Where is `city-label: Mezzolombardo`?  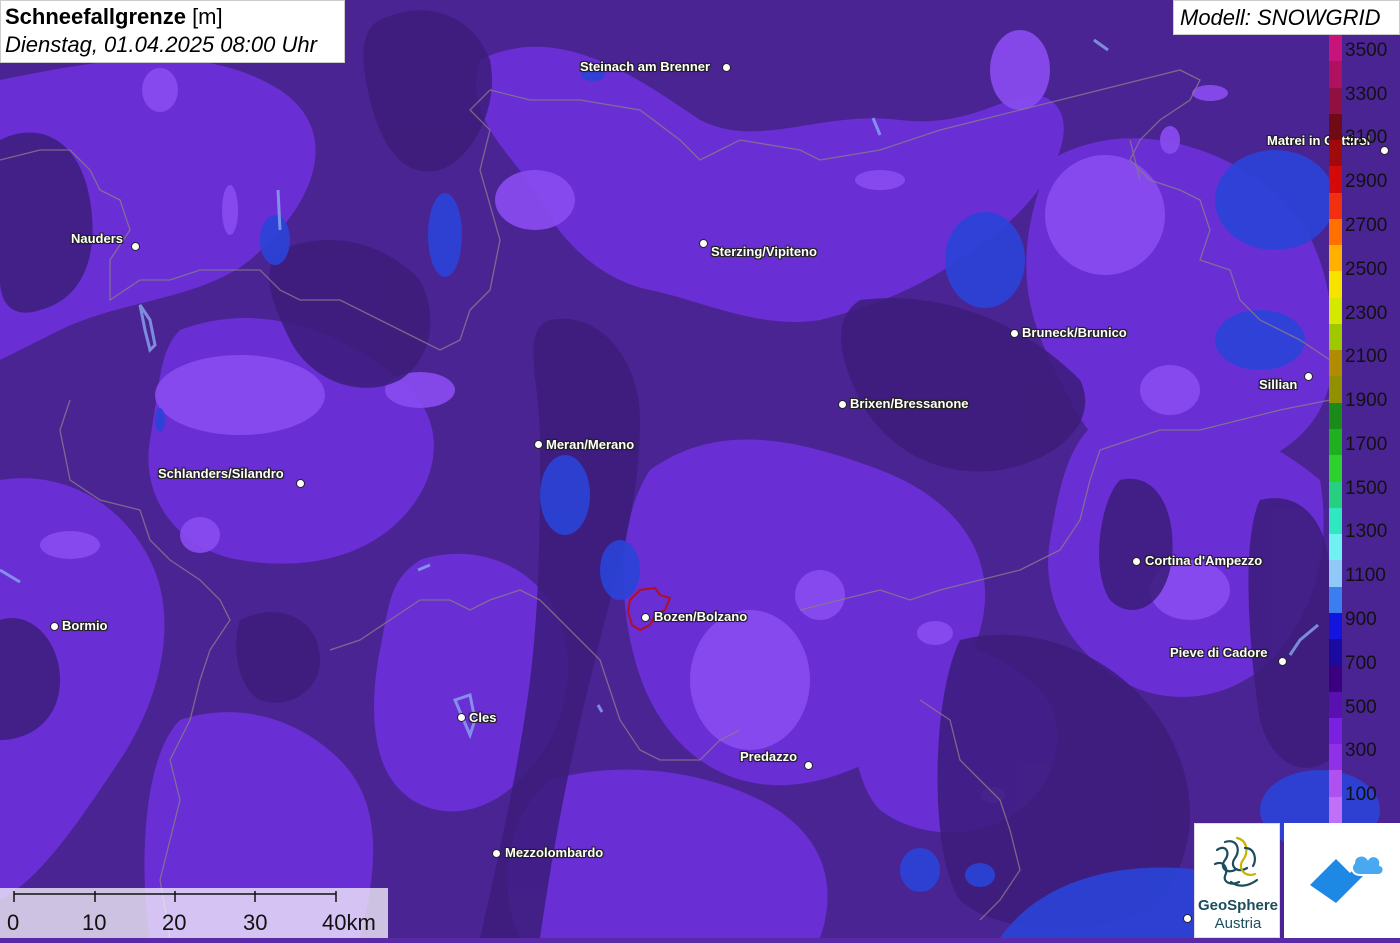 city-label: Mezzolombardo is located at coordinates (554, 852).